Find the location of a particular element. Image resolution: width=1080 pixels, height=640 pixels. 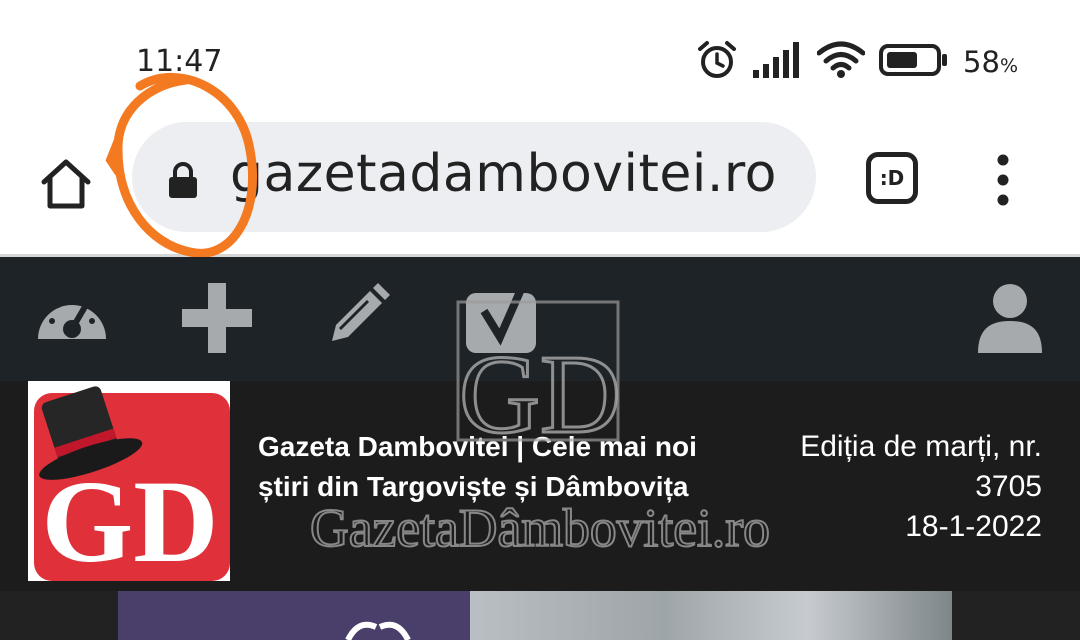

url-text: gazetadambovitei.ro is located at coordinates (503, 174).